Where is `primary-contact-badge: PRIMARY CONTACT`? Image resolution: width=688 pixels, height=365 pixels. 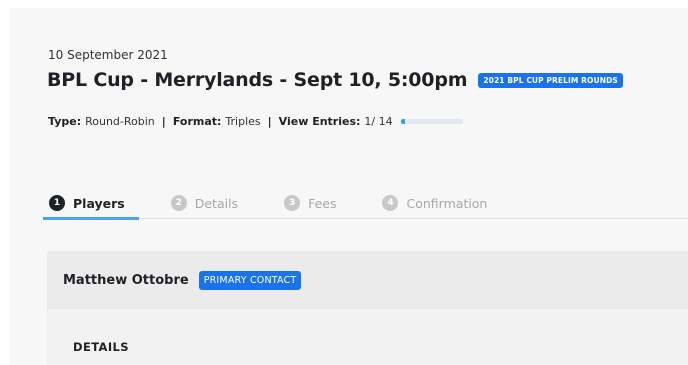 primary-contact-badge: PRIMARY CONTACT is located at coordinates (250, 280).